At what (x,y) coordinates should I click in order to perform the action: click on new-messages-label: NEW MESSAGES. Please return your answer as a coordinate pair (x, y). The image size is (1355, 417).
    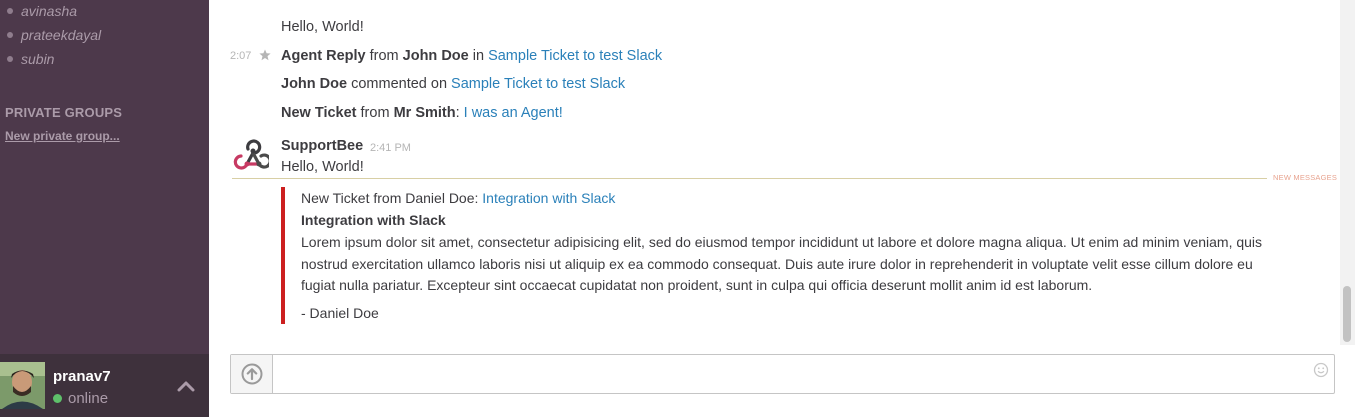
    Looking at the image, I should click on (1305, 177).